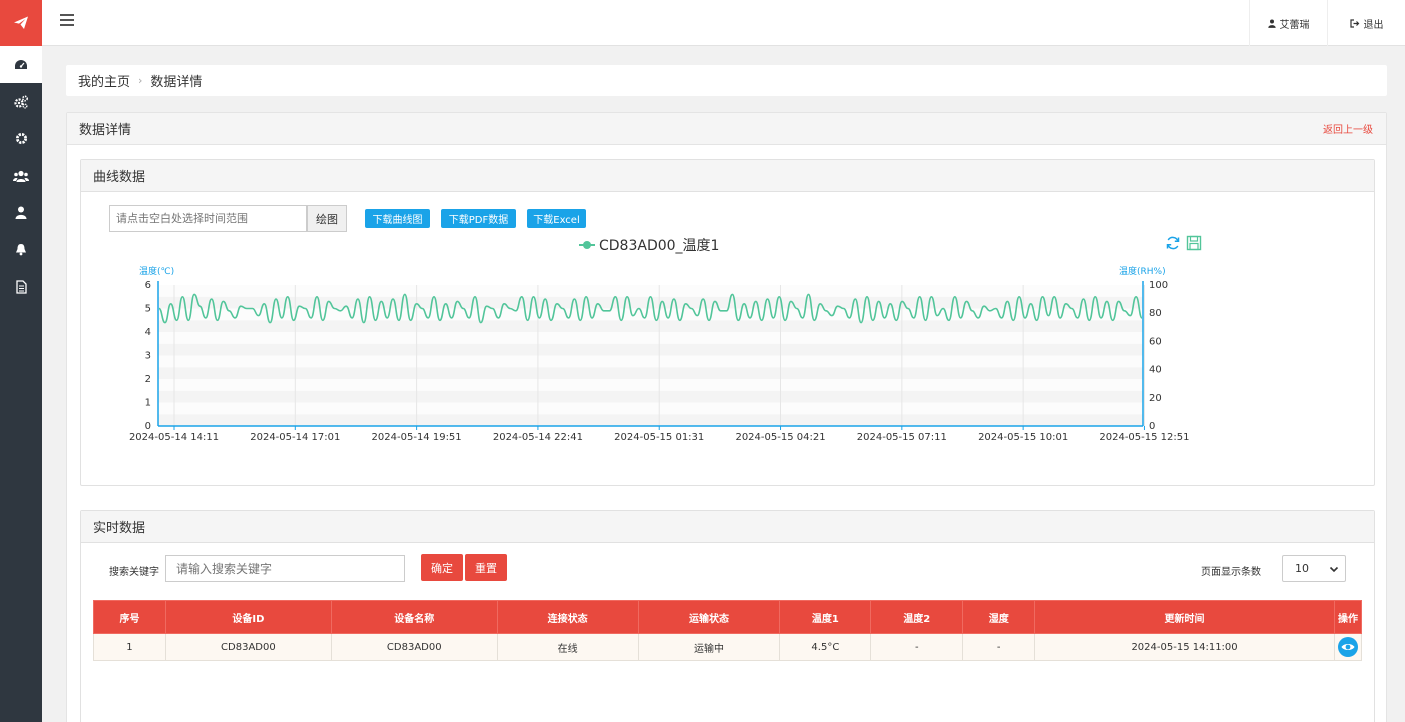  I want to click on gear-icon, so click(21, 138).